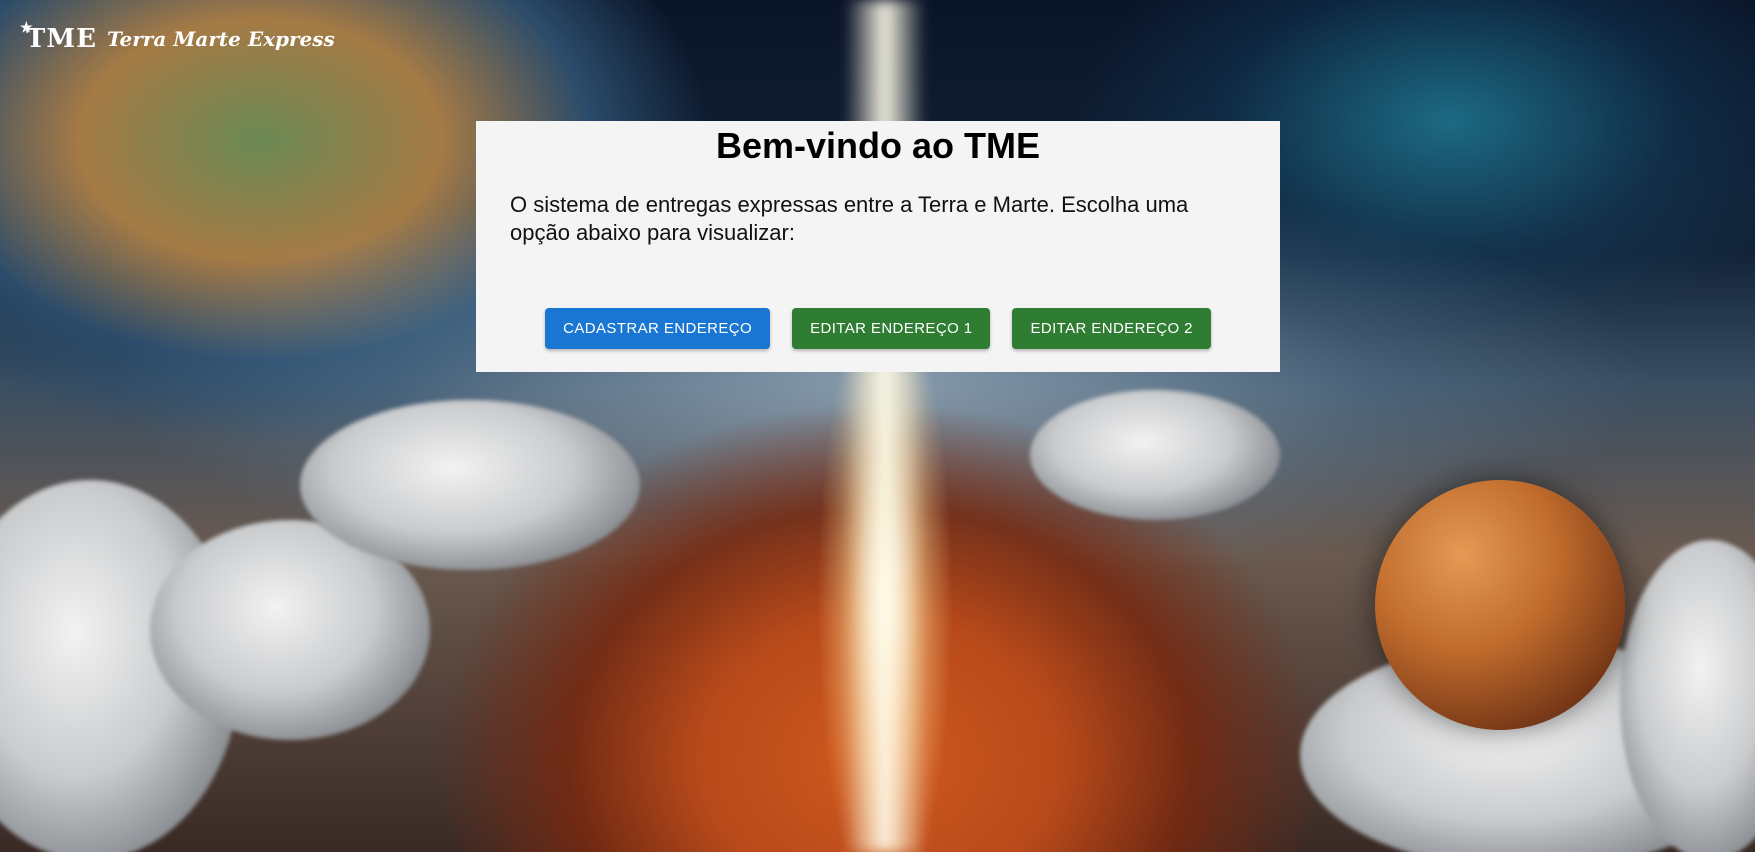 The height and width of the screenshot is (852, 1755). I want to click on page-title: Bem-vindo ao TME, so click(878, 145).